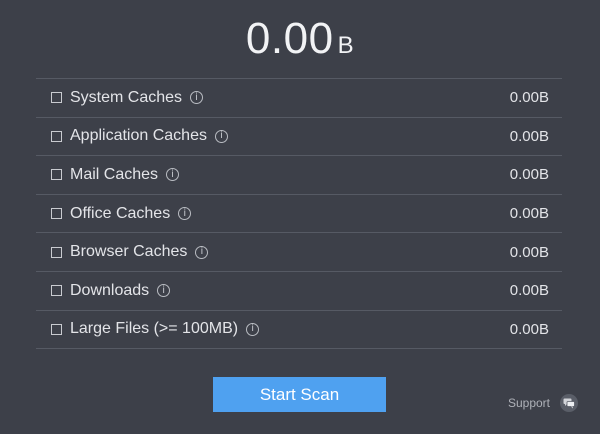 The width and height of the screenshot is (600, 434). I want to click on category-row-application-caches: Application Caches i 0.00B, so click(299, 137).